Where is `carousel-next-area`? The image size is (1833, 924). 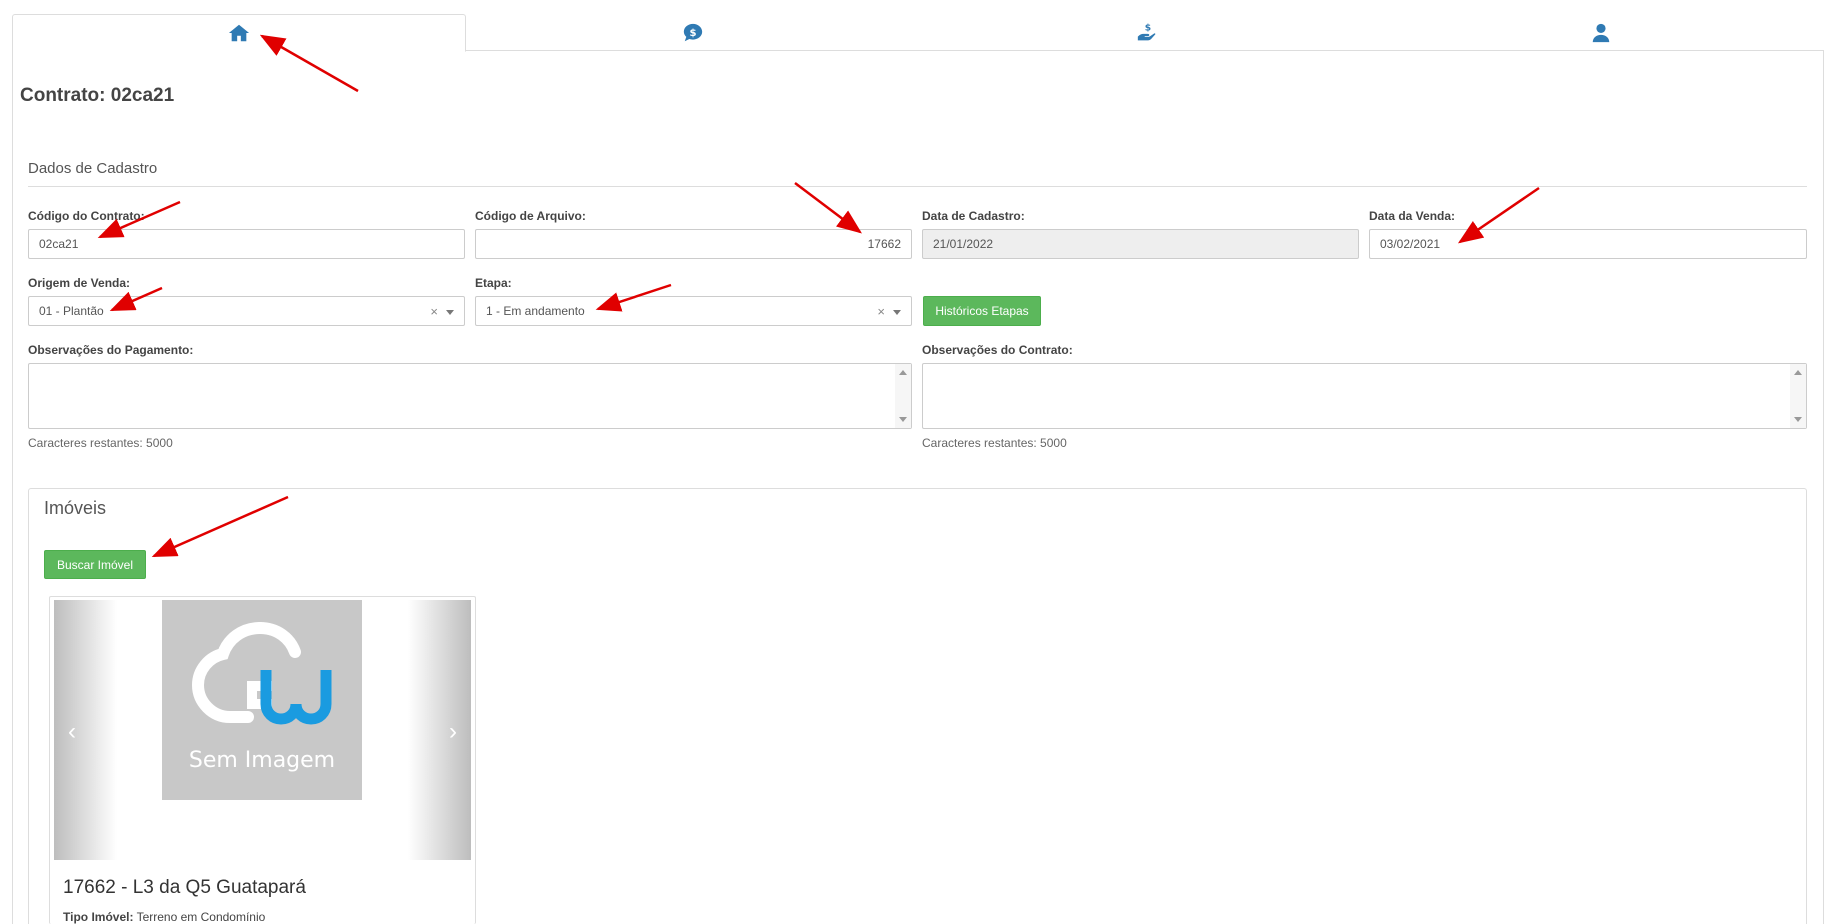 carousel-next-area is located at coordinates (439, 730).